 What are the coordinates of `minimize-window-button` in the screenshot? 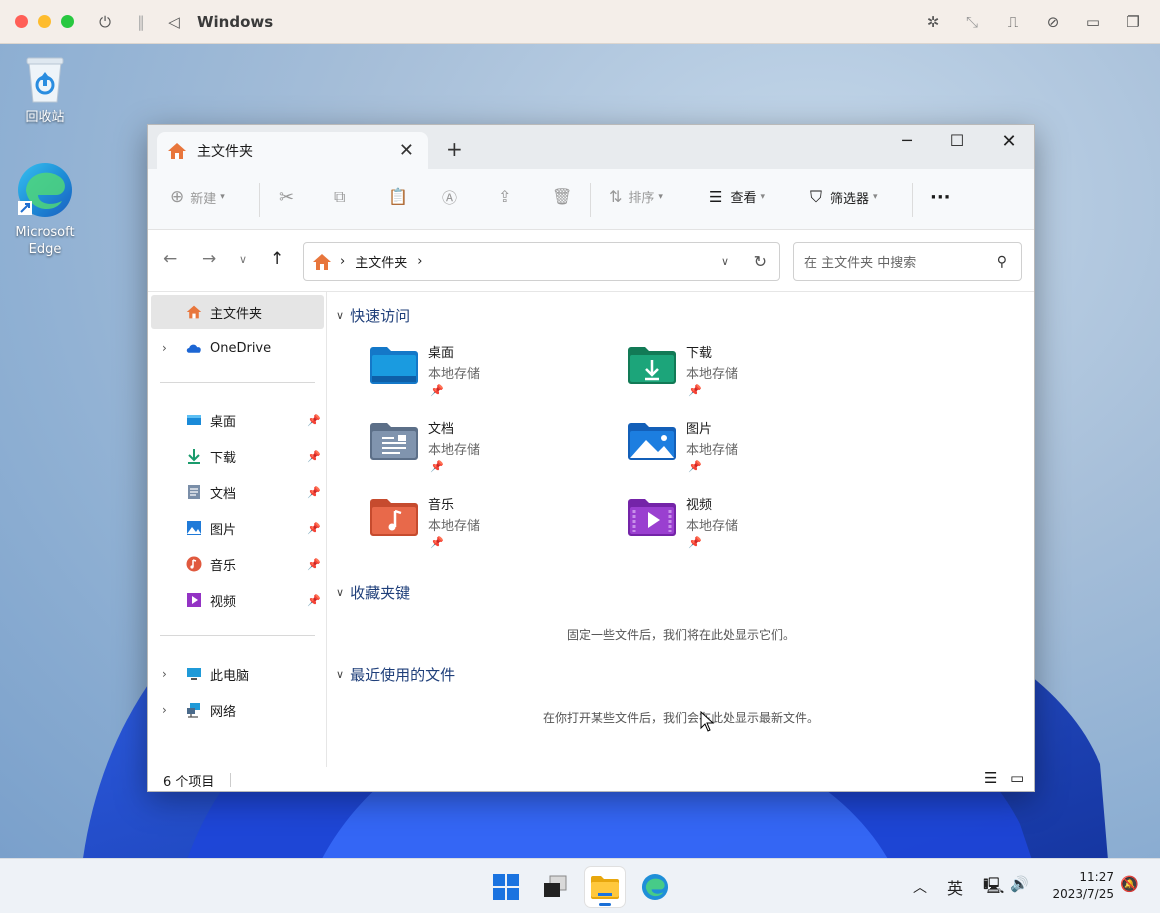 It's located at (44, 21).